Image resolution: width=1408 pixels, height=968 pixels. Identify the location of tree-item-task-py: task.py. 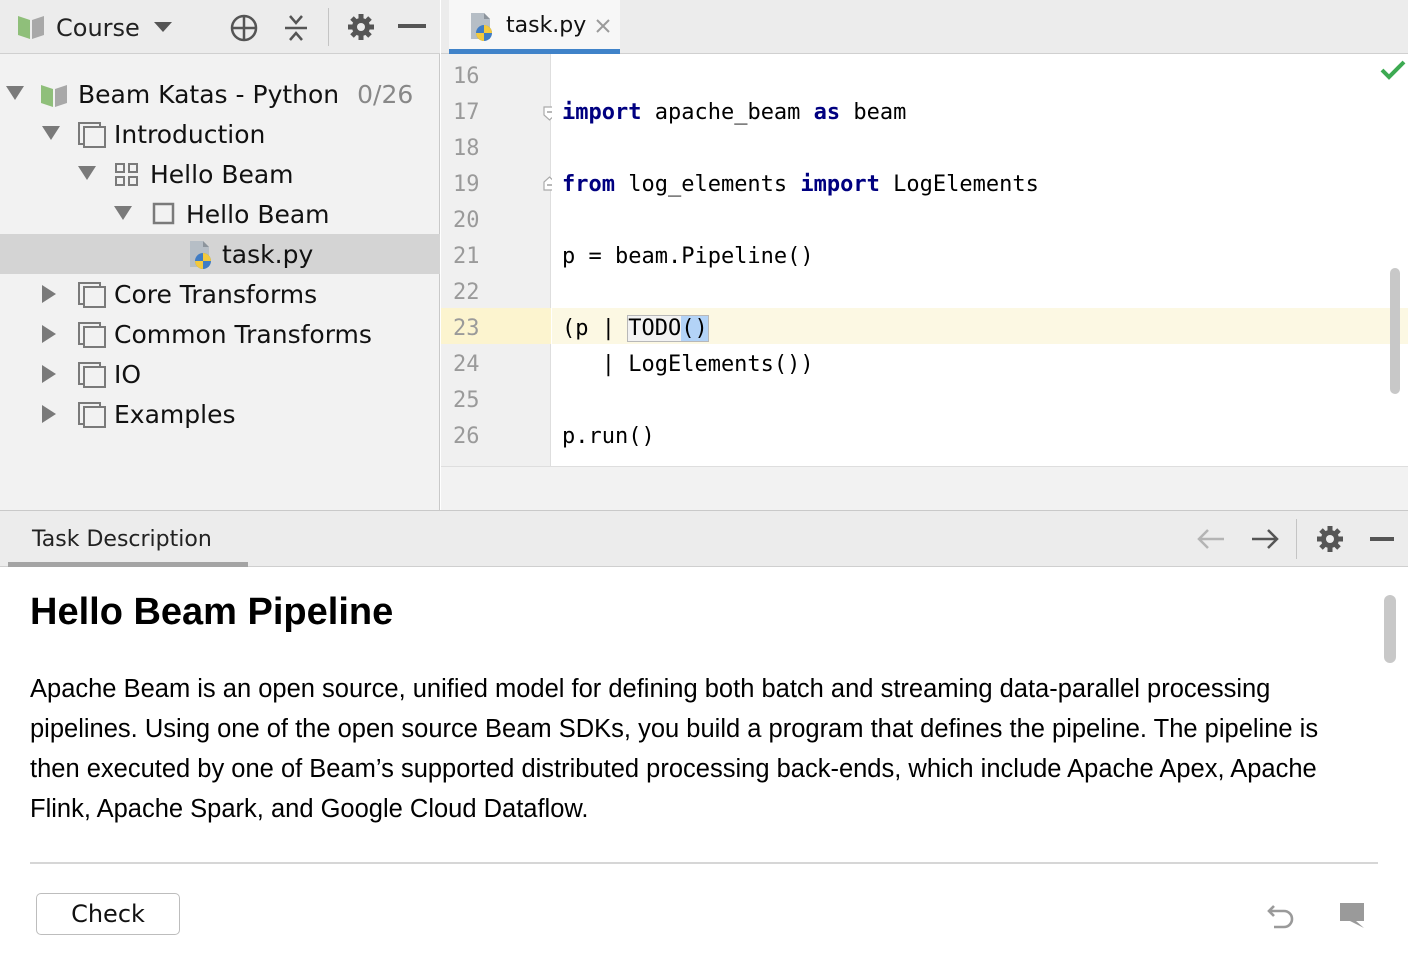
(220, 254).